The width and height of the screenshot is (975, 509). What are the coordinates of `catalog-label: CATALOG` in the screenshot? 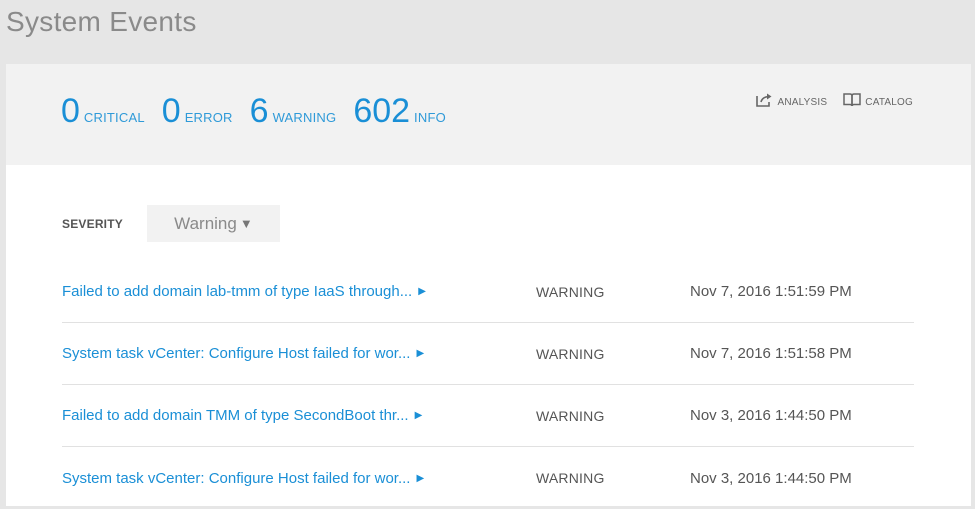 It's located at (889, 102).